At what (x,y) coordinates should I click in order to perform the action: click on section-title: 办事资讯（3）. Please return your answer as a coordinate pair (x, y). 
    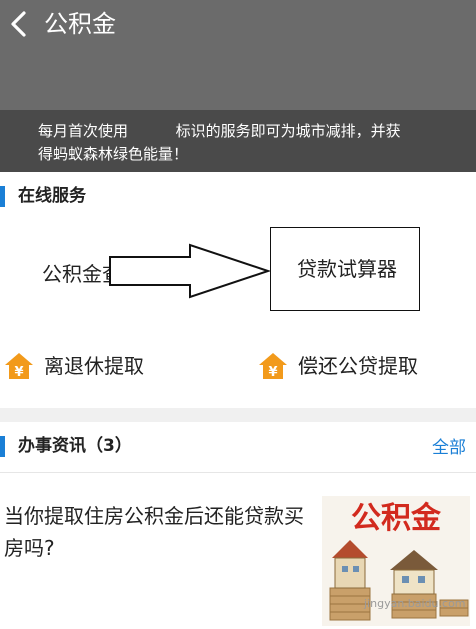
    Looking at the image, I should click on (75, 446).